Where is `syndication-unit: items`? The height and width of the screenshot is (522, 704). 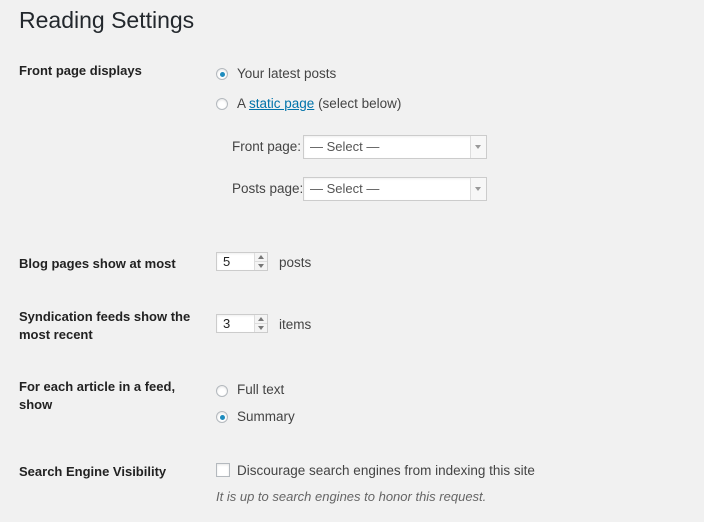 syndication-unit: items is located at coordinates (295, 324).